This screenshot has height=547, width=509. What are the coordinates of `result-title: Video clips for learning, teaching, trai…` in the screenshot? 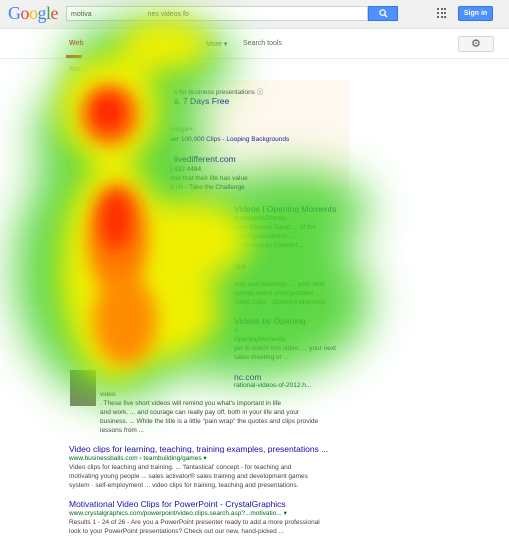 It's located at (198, 449).